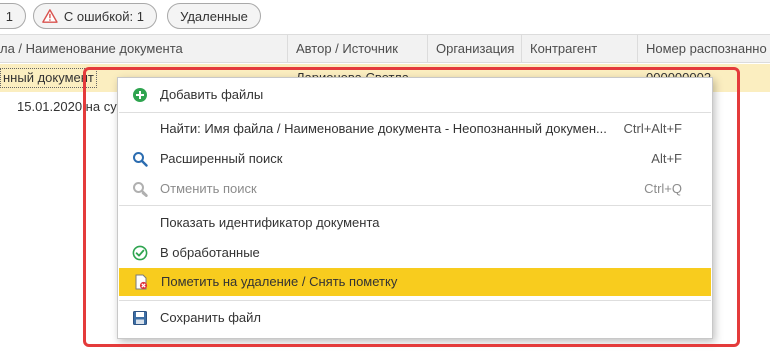  Describe the element at coordinates (474, 49) in the screenshot. I see `column-header-organization: Организация` at that location.